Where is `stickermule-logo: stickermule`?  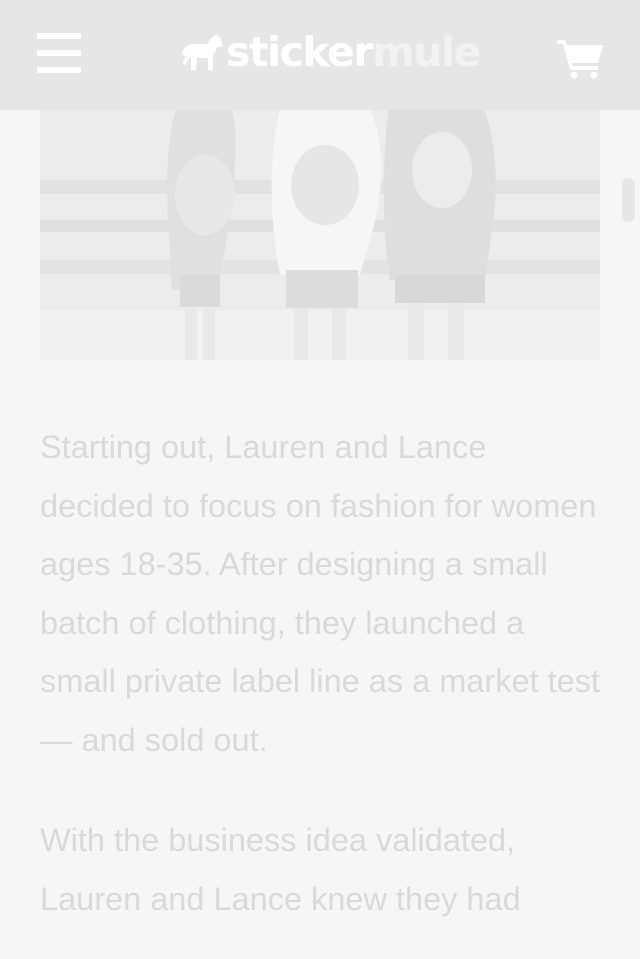 stickermule-logo: stickermule is located at coordinates (330, 52).